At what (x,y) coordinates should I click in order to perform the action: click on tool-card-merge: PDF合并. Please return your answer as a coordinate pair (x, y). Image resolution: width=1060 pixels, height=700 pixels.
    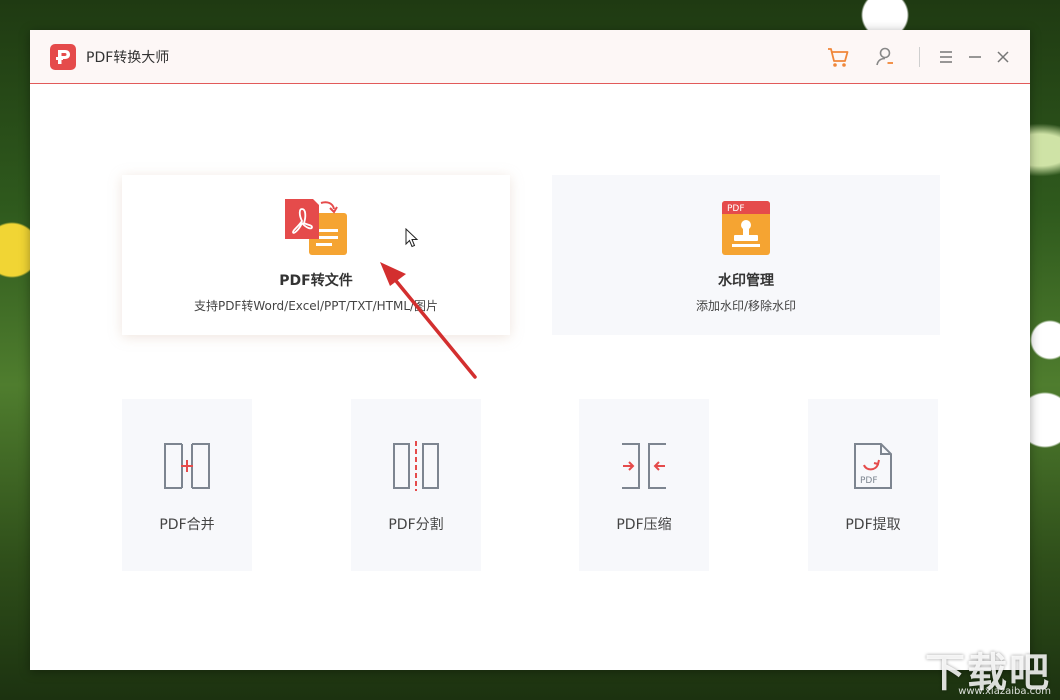
    Looking at the image, I should click on (187, 485).